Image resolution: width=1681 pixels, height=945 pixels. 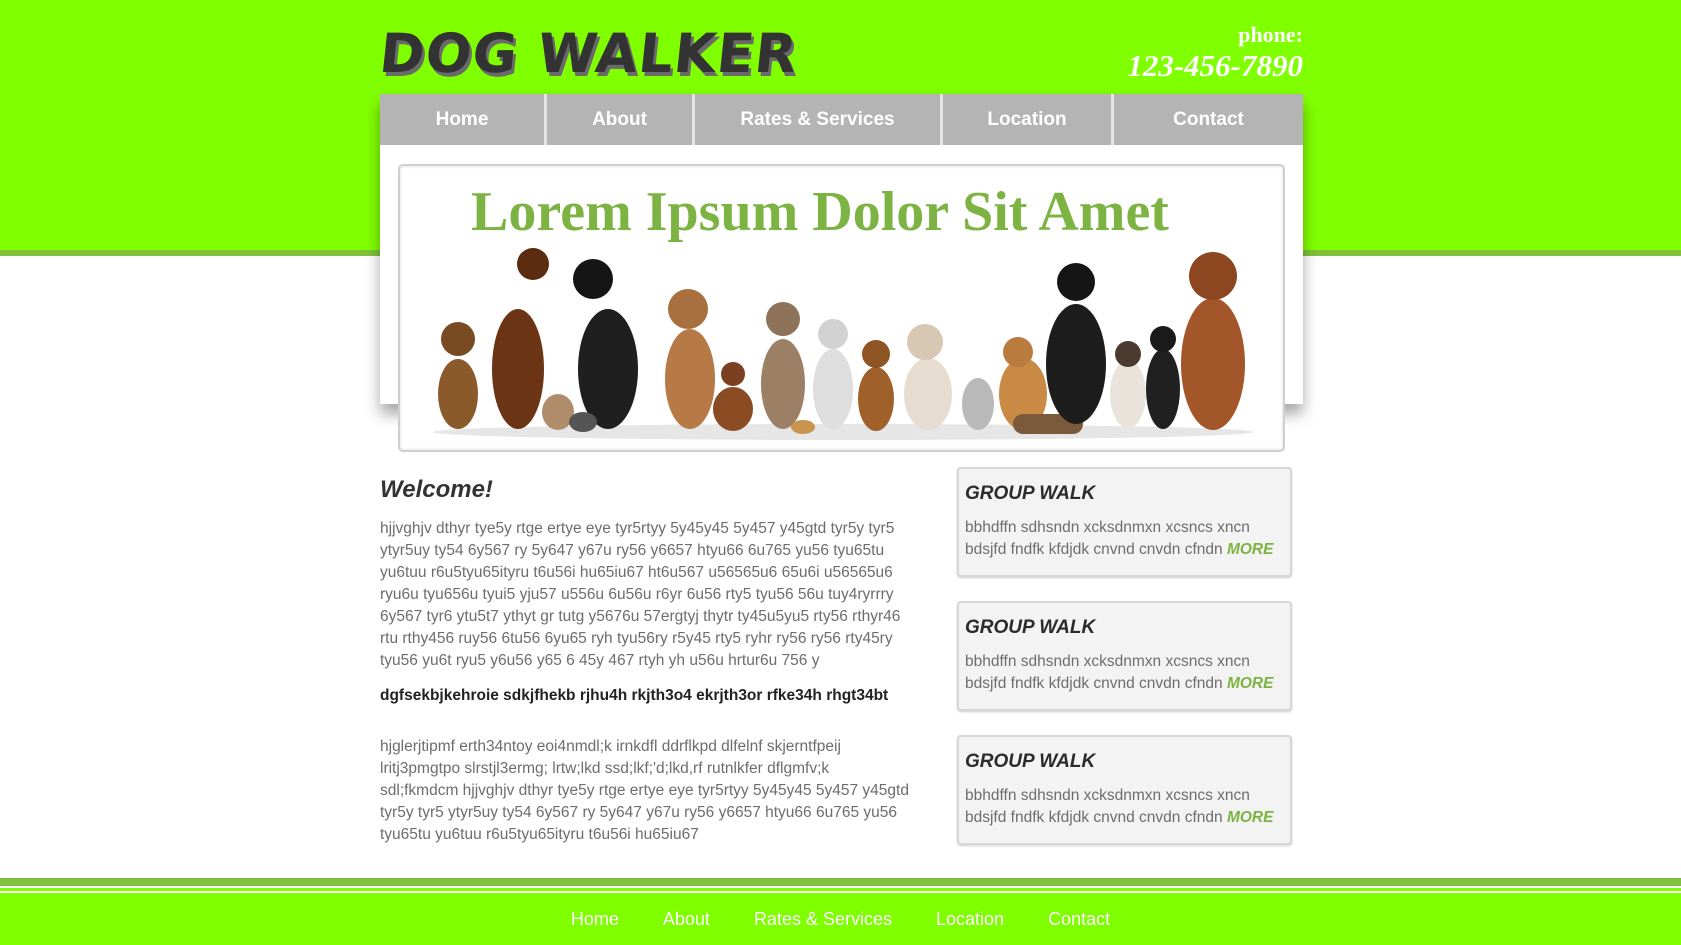 What do you see at coordinates (595, 919) in the screenshot?
I see `footer-link-home: Home` at bounding box center [595, 919].